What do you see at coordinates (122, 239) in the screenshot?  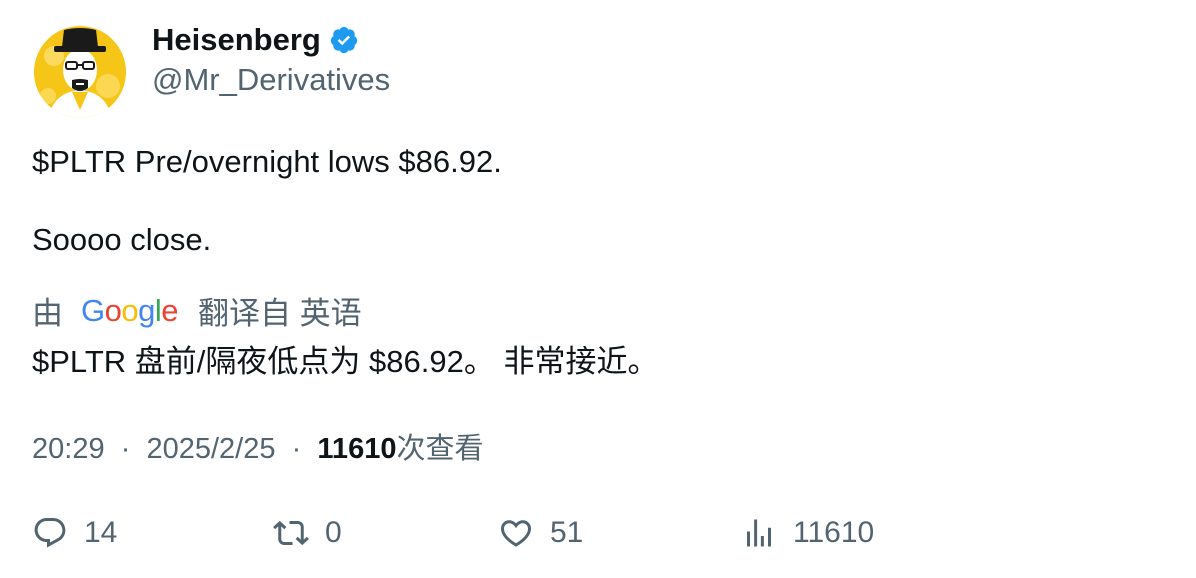 I see `tweet-text-line2: Soooo close.` at bounding box center [122, 239].